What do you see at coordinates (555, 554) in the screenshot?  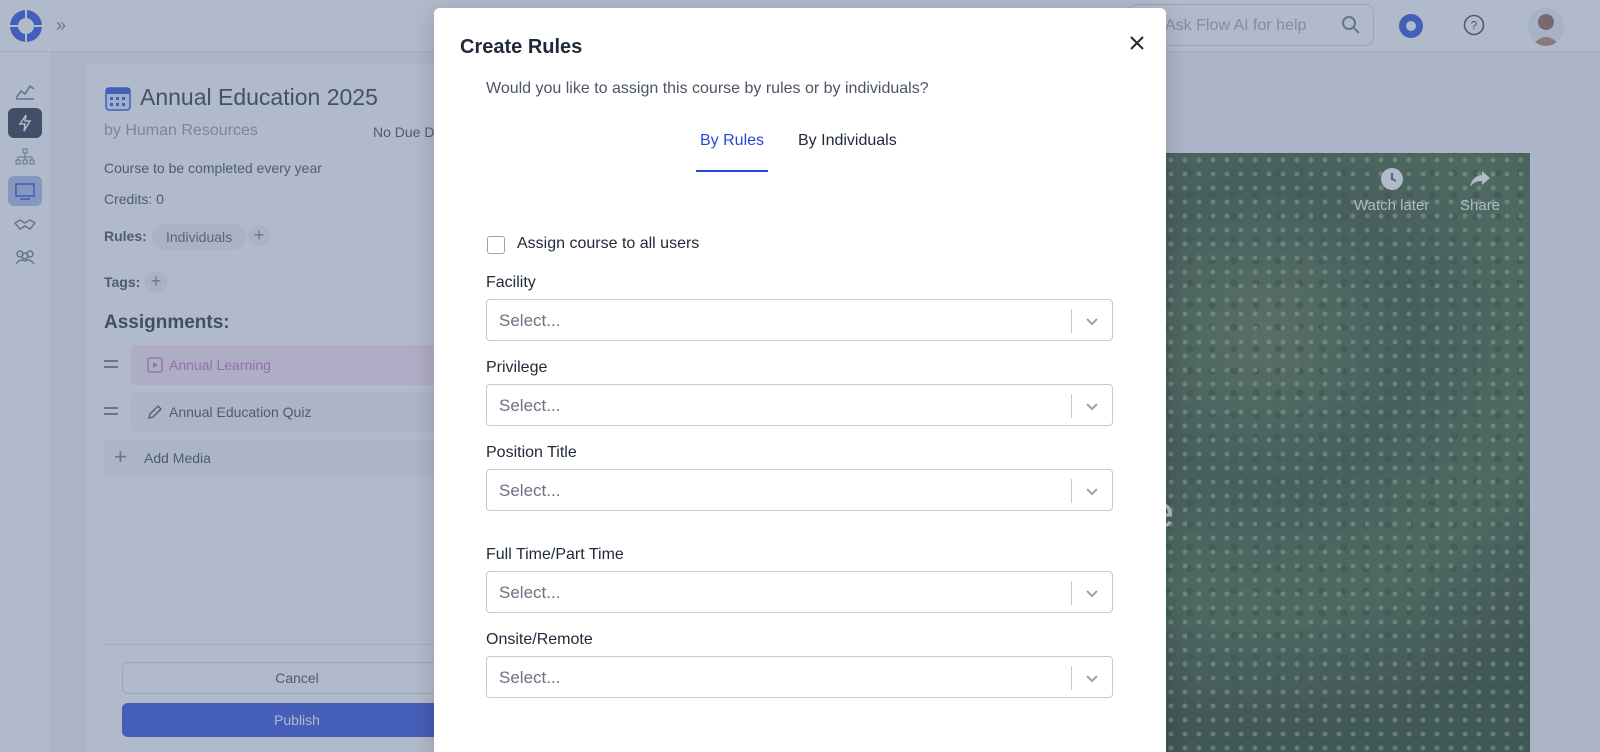 I see `employment-type-label: Full Time/Part Time` at bounding box center [555, 554].